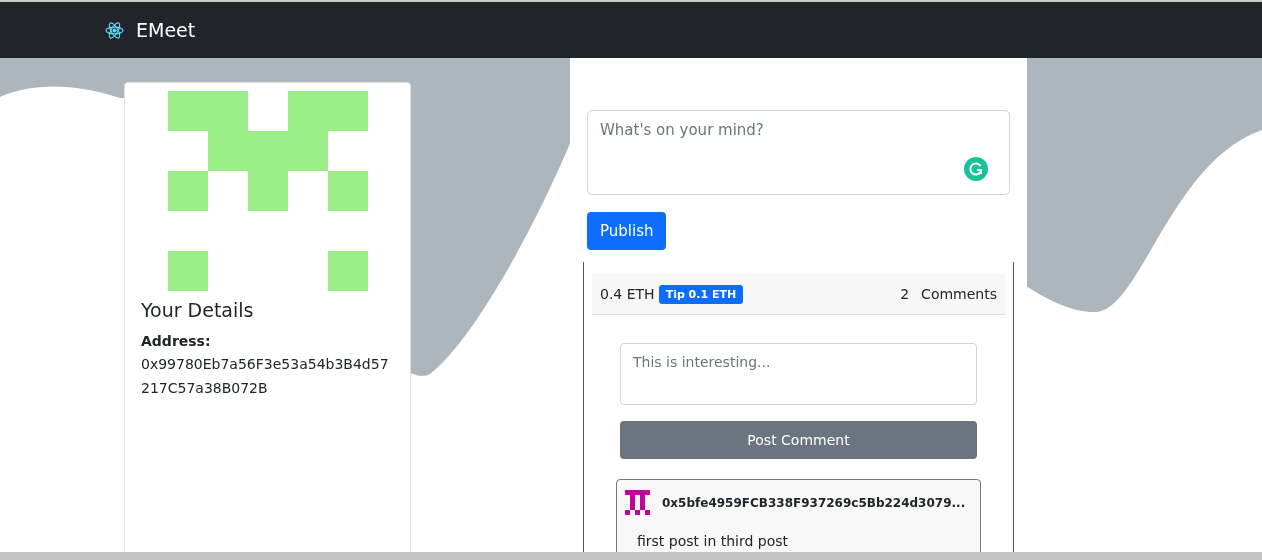 This screenshot has width=1262, height=560. Describe the element at coordinates (114, 30) in the screenshot. I see `atom-icon` at that location.